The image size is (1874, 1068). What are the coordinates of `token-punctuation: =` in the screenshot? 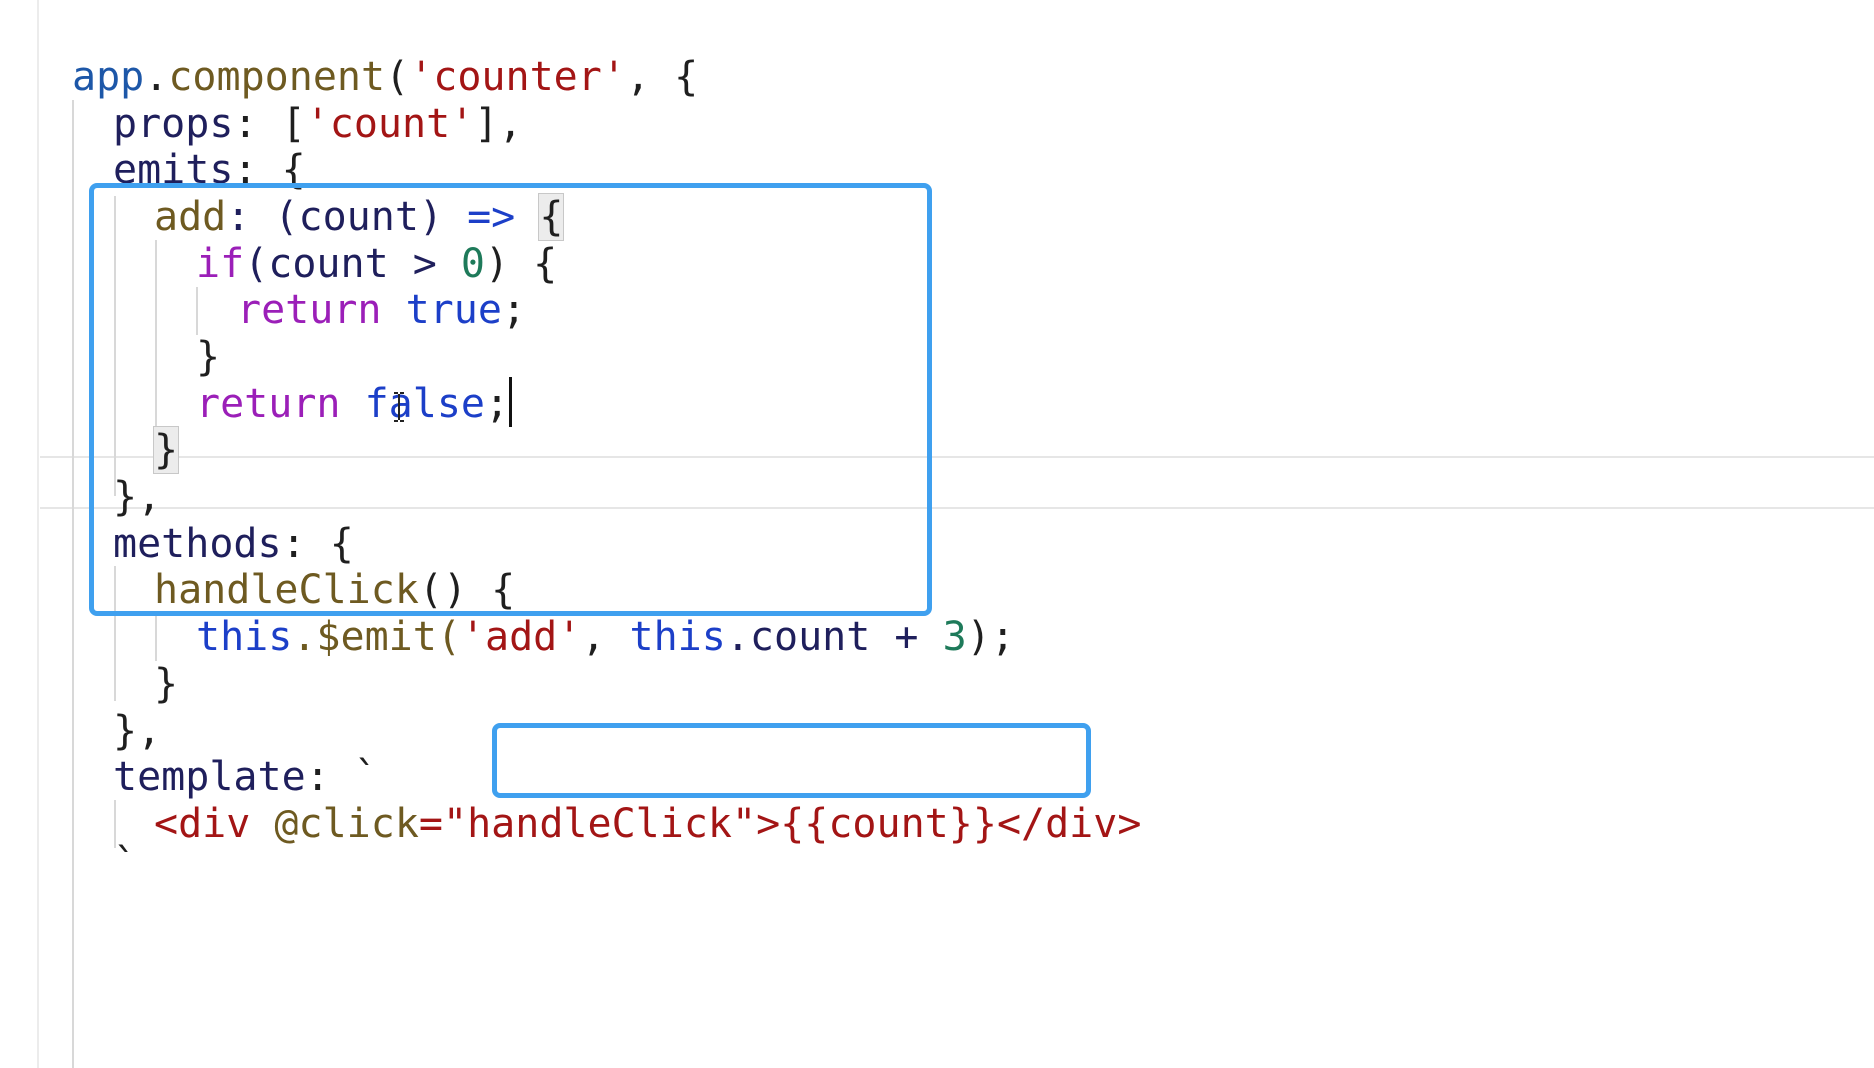 It's located at (431, 824).